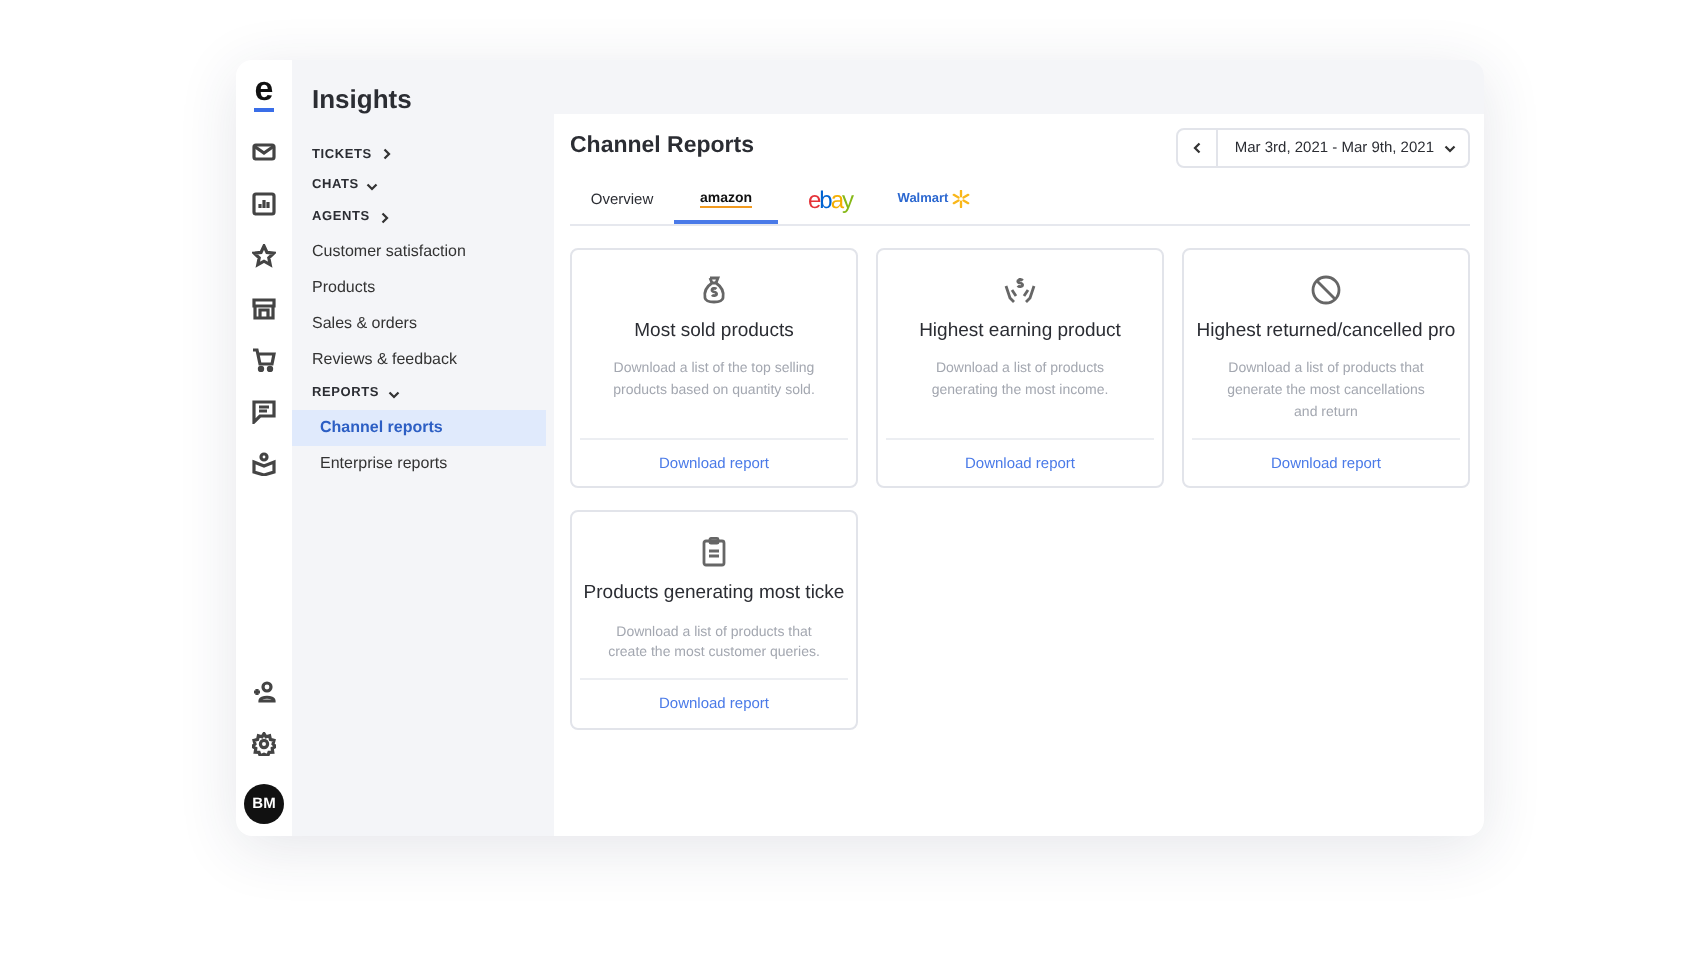 This screenshot has height=954, width=1702. I want to click on chevron-left-icon, so click(1197, 148).